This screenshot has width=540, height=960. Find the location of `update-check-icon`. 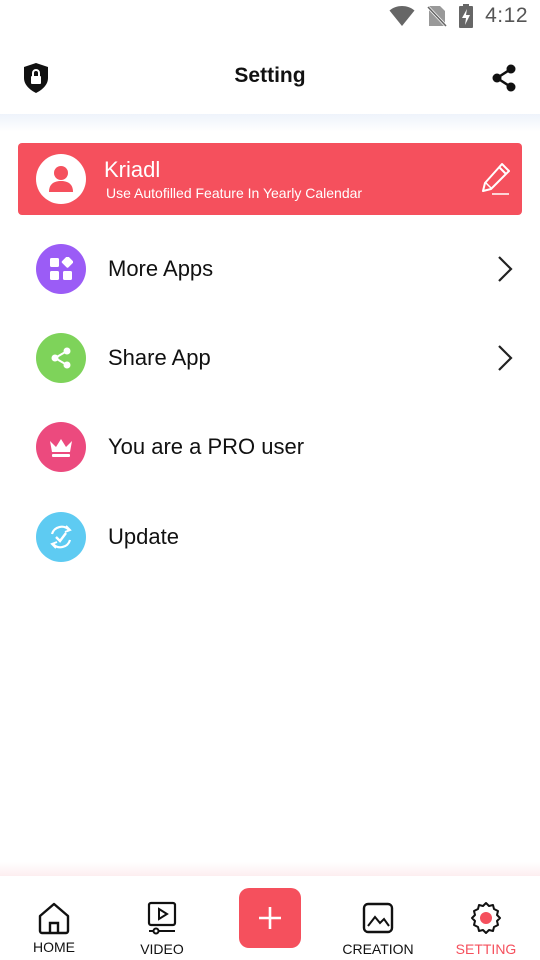

update-check-icon is located at coordinates (61, 537).